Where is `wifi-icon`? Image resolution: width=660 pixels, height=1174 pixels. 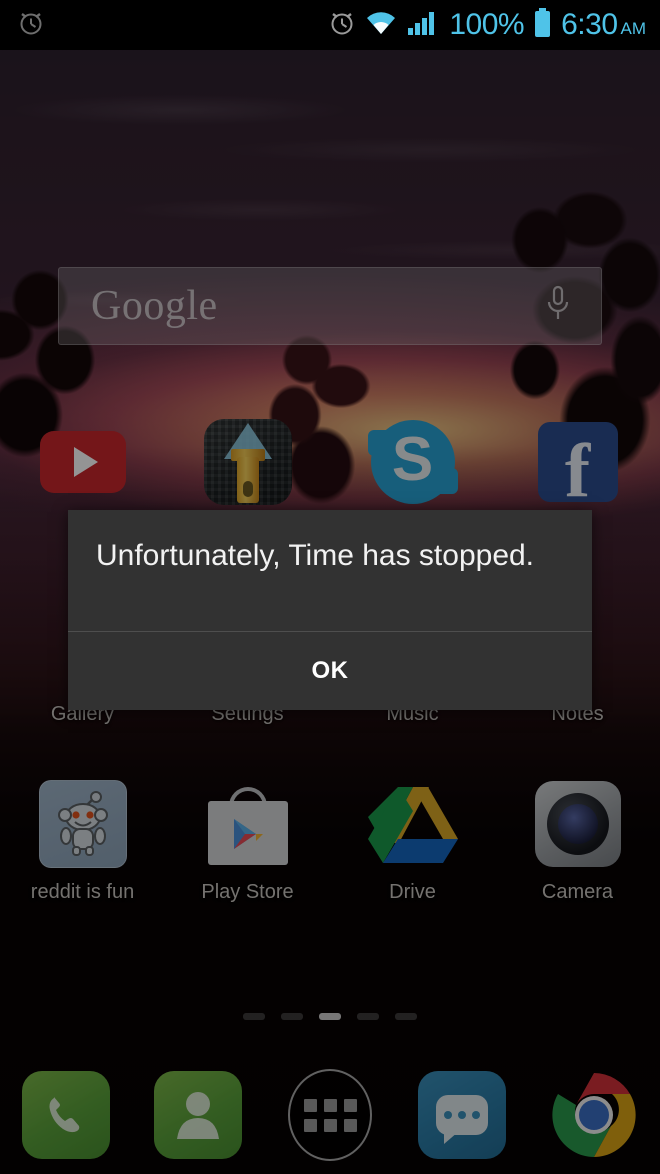
wifi-icon is located at coordinates (381, 25).